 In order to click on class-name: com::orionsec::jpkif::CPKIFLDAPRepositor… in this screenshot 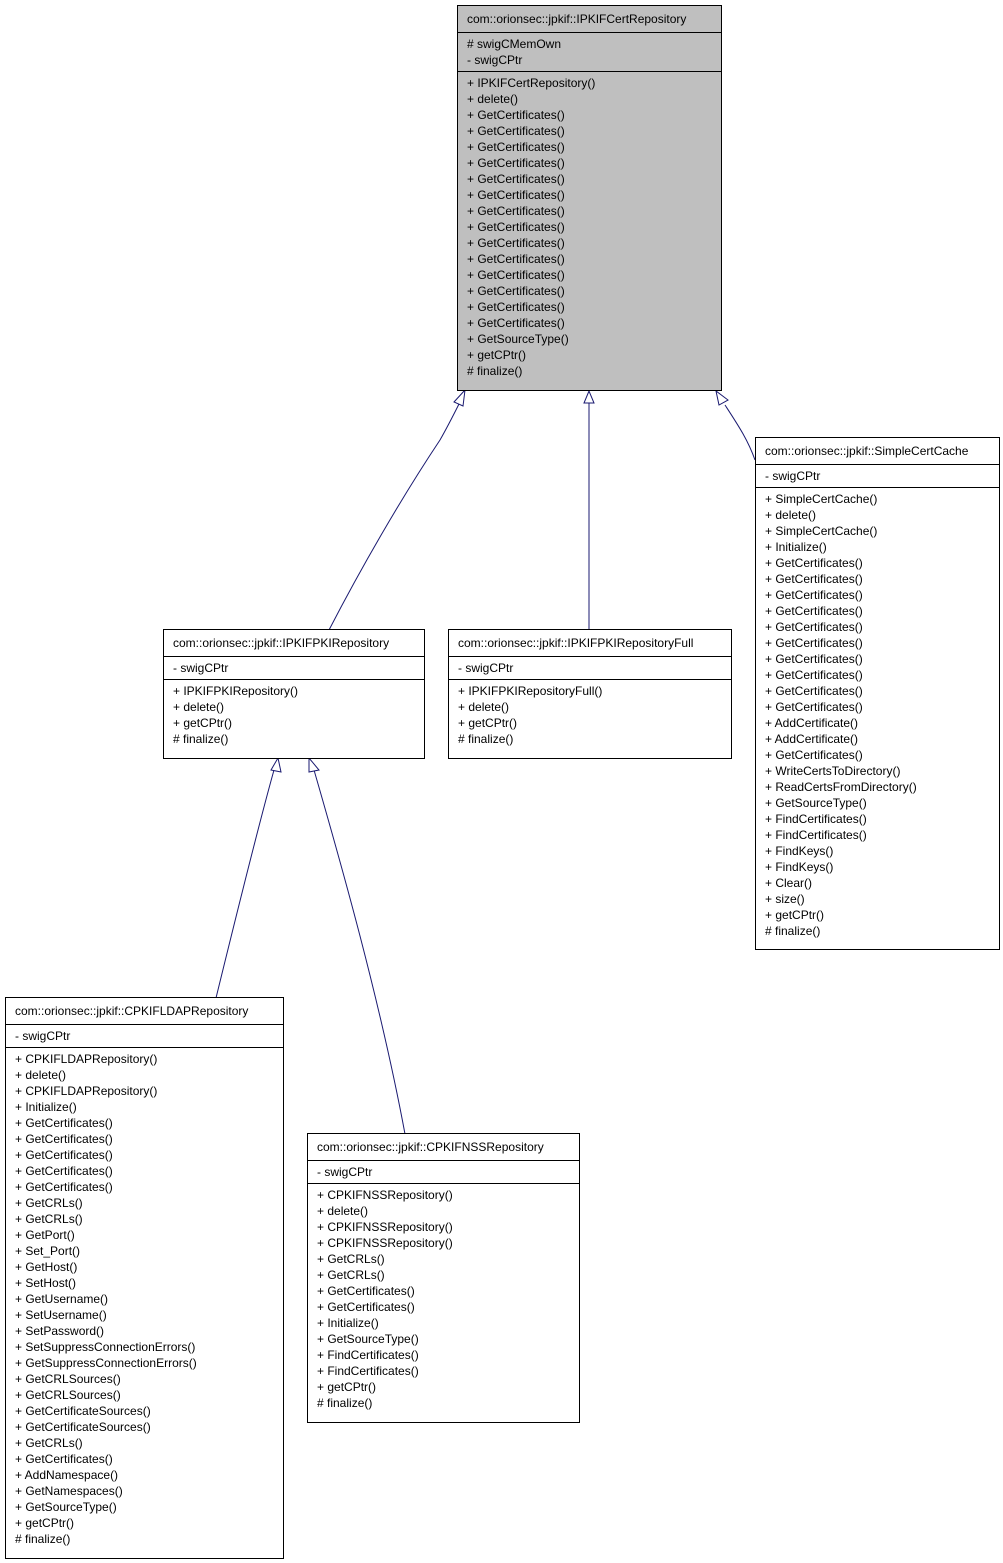, I will do `click(144, 1011)`.